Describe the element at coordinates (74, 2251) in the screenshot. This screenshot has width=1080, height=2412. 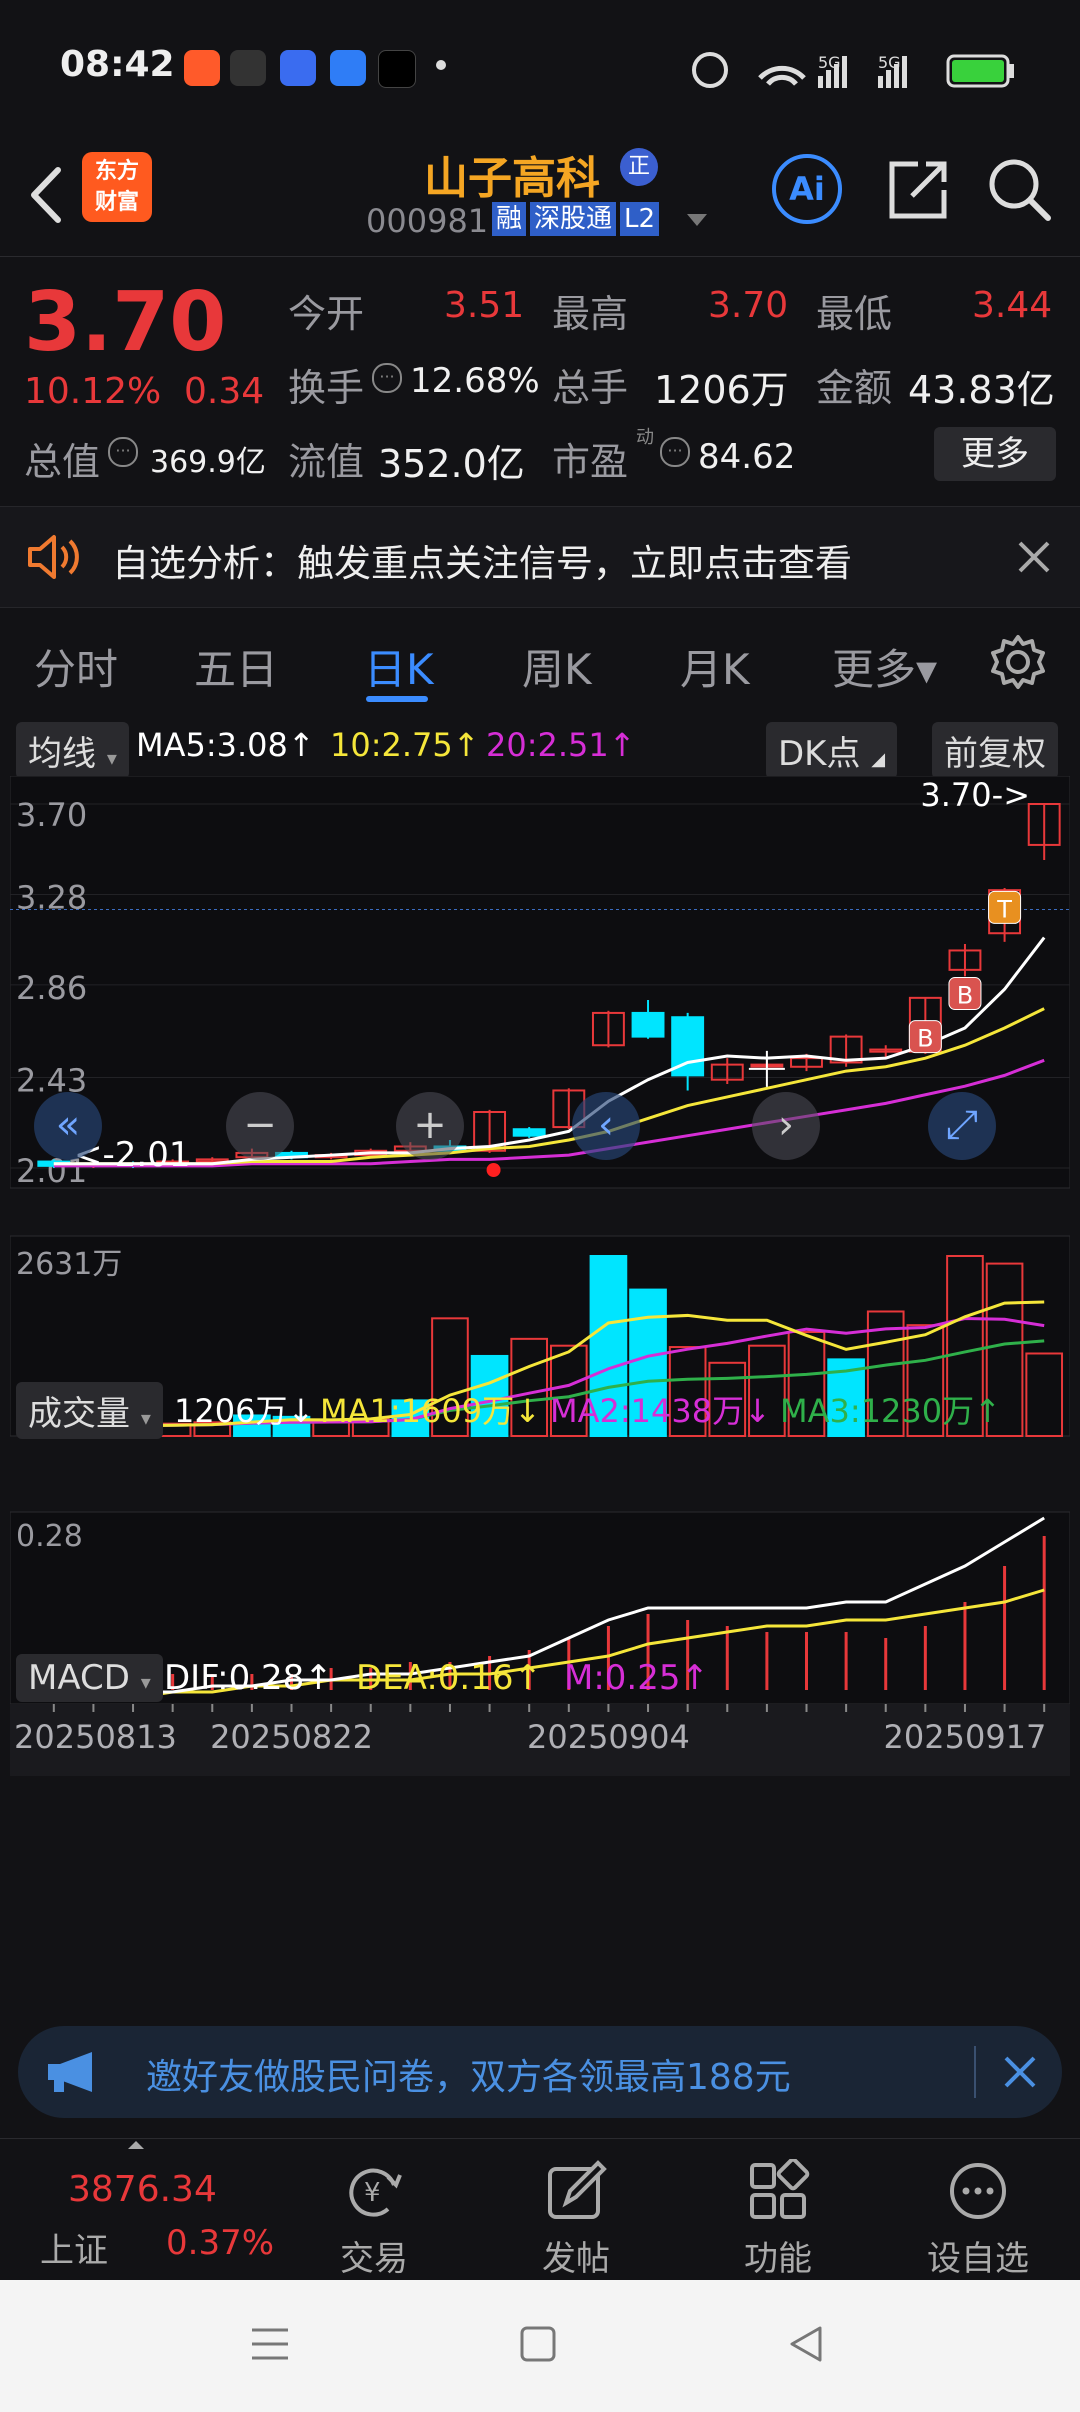
I see `index-name: 上证` at that location.